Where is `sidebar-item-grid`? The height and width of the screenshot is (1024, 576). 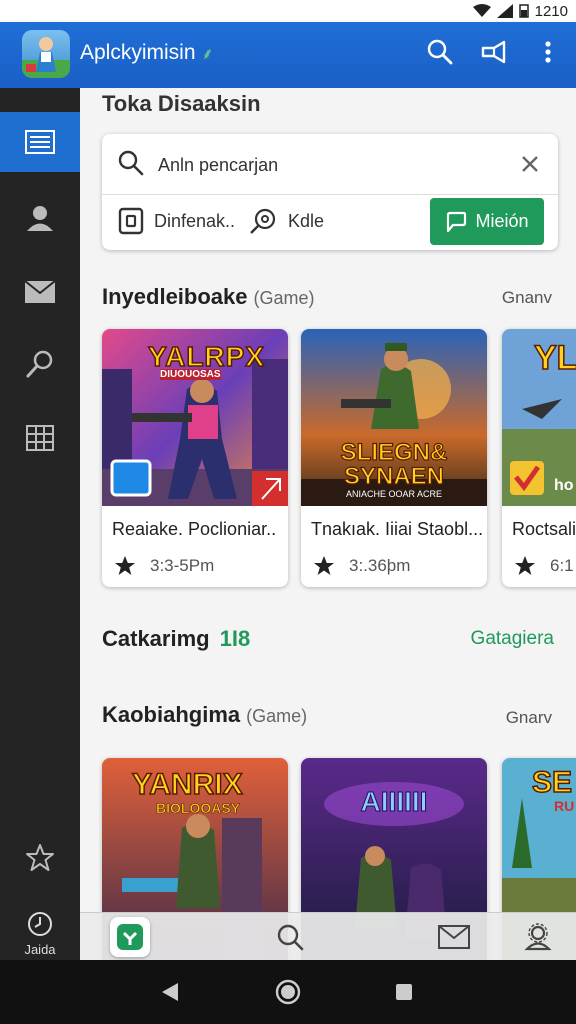
sidebar-item-grid is located at coordinates (40, 438).